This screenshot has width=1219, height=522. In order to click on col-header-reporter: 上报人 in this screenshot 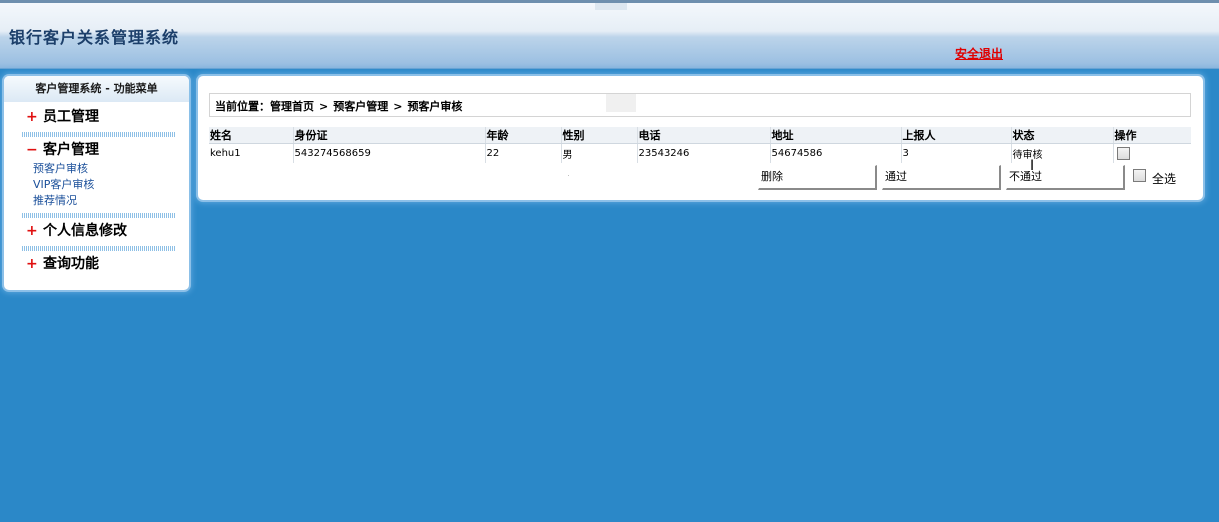, I will do `click(955, 135)`.